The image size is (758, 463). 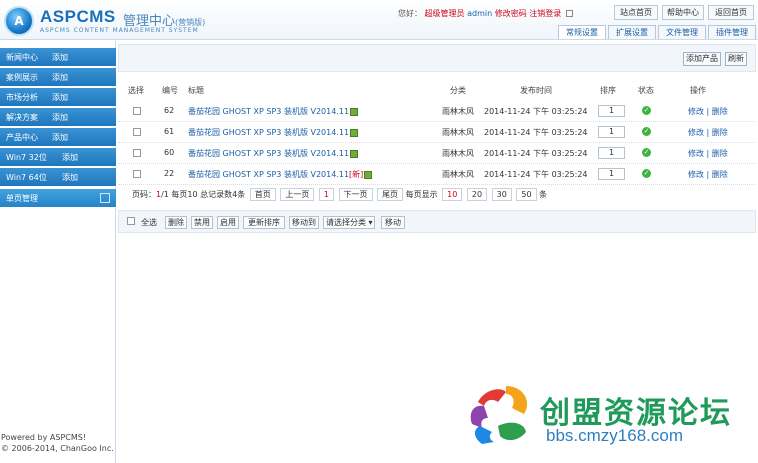 I want to click on help-center-button: 帮助中心, so click(x=683, y=12).